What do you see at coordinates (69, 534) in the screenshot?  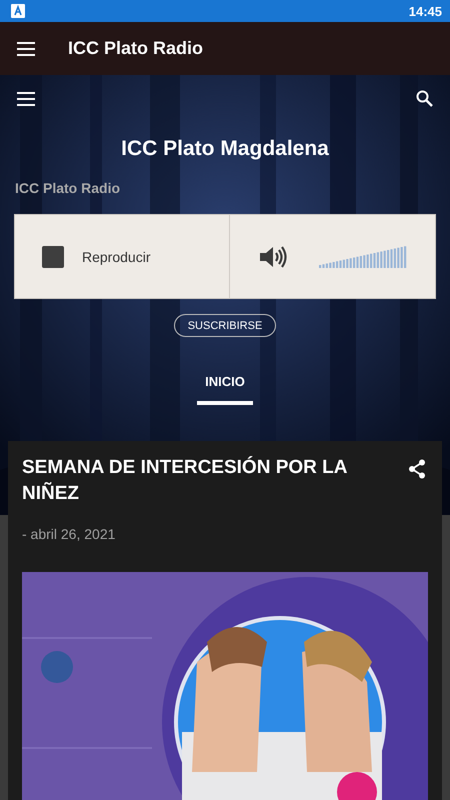 I see `post-date: - abril 26, 2021` at bounding box center [69, 534].